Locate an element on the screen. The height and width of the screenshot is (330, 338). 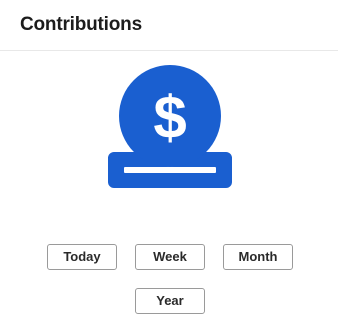
coin-deposit-icon: $ is located at coordinates (170, 128).